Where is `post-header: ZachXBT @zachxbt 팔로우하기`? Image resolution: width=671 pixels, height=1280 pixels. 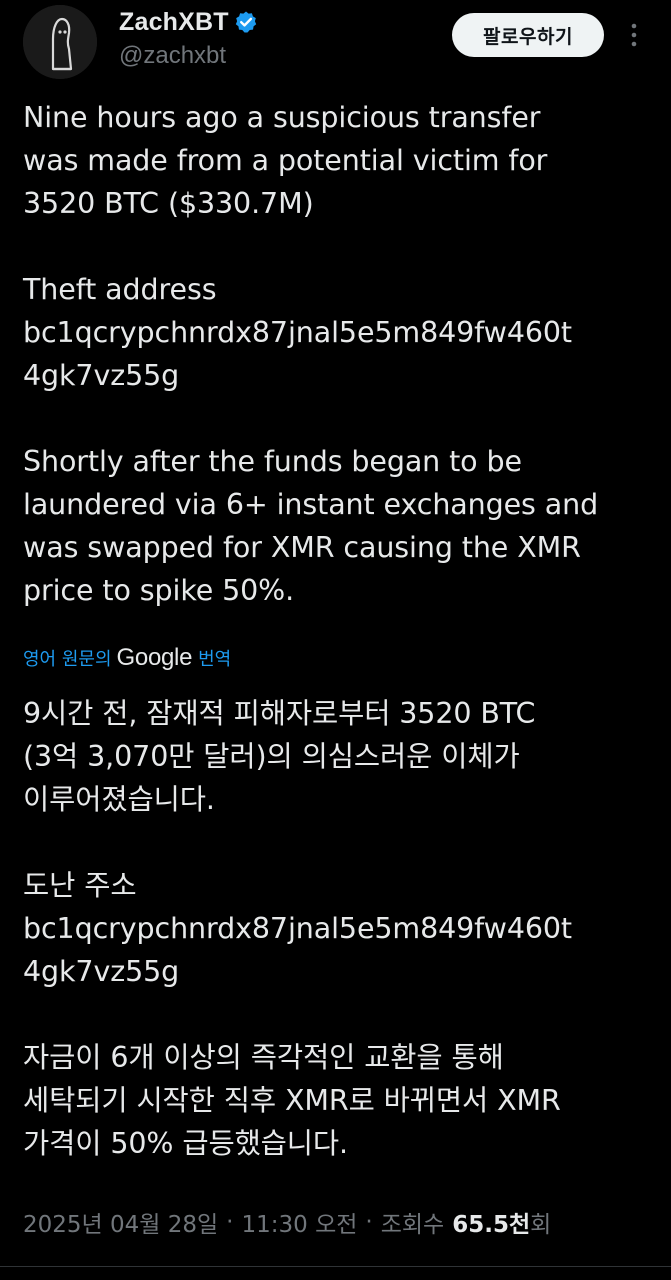 post-header: ZachXBT @zachxbt 팔로우하기 is located at coordinates (335, 45).